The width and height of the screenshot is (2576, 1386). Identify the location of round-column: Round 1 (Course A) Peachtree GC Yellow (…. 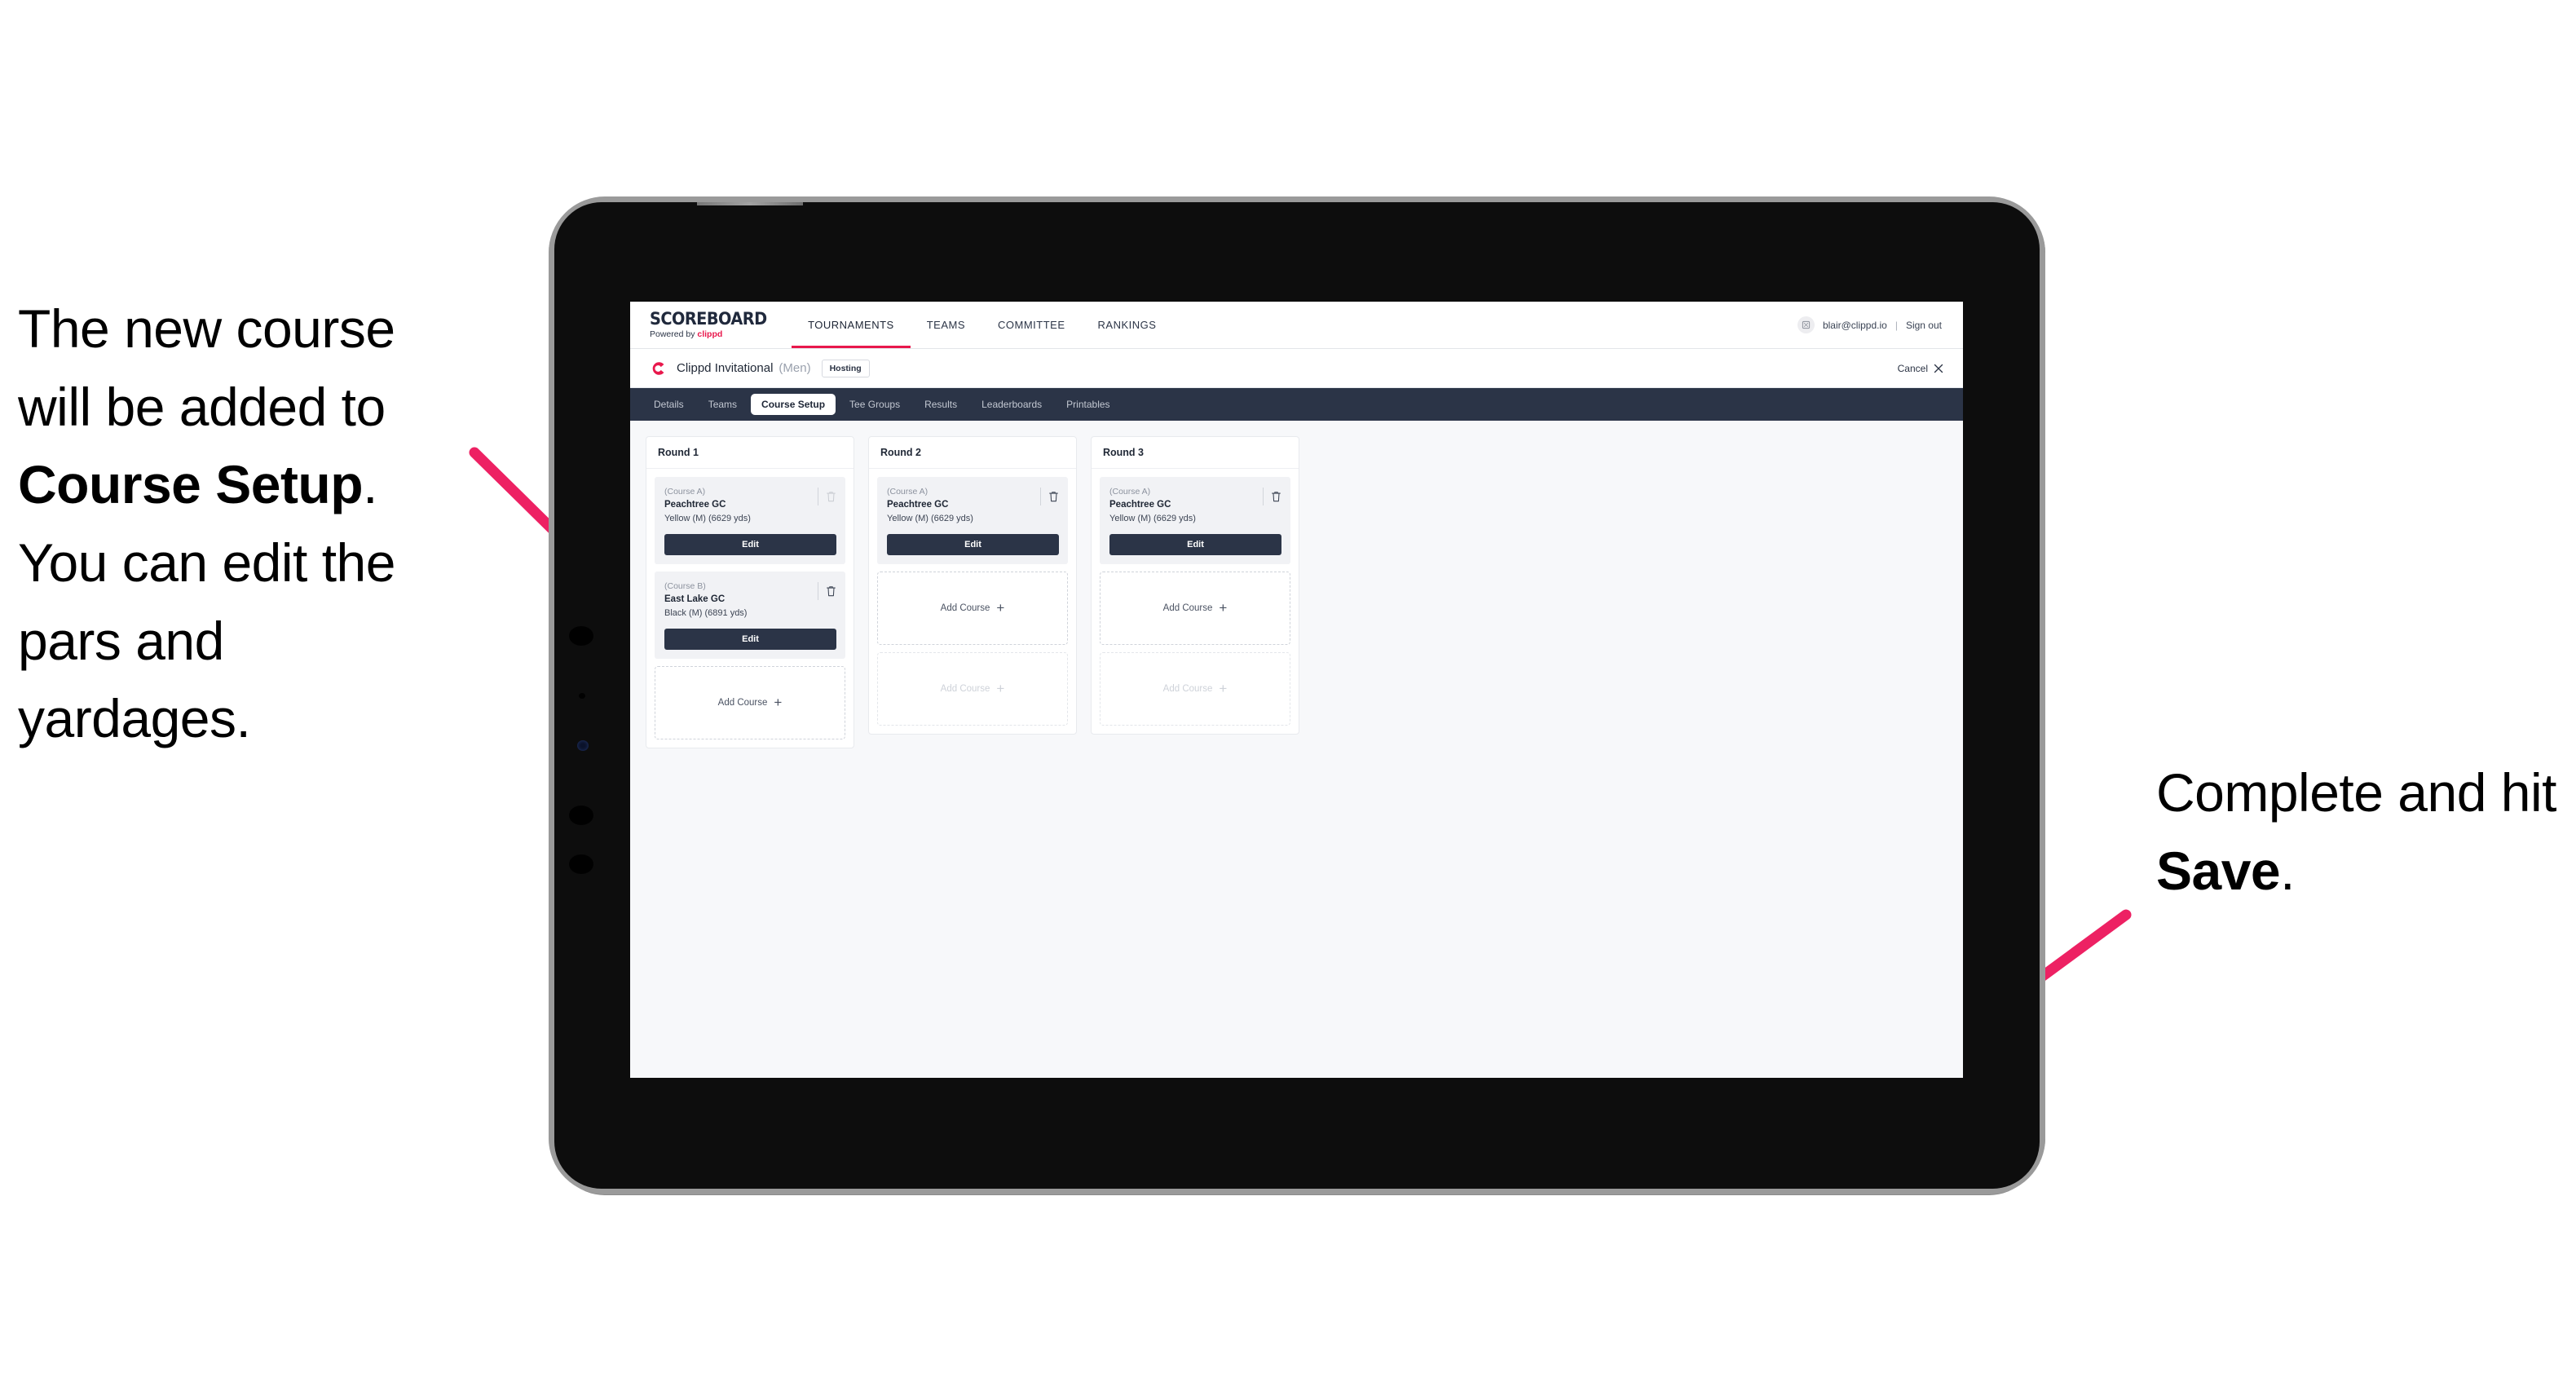
(750, 592).